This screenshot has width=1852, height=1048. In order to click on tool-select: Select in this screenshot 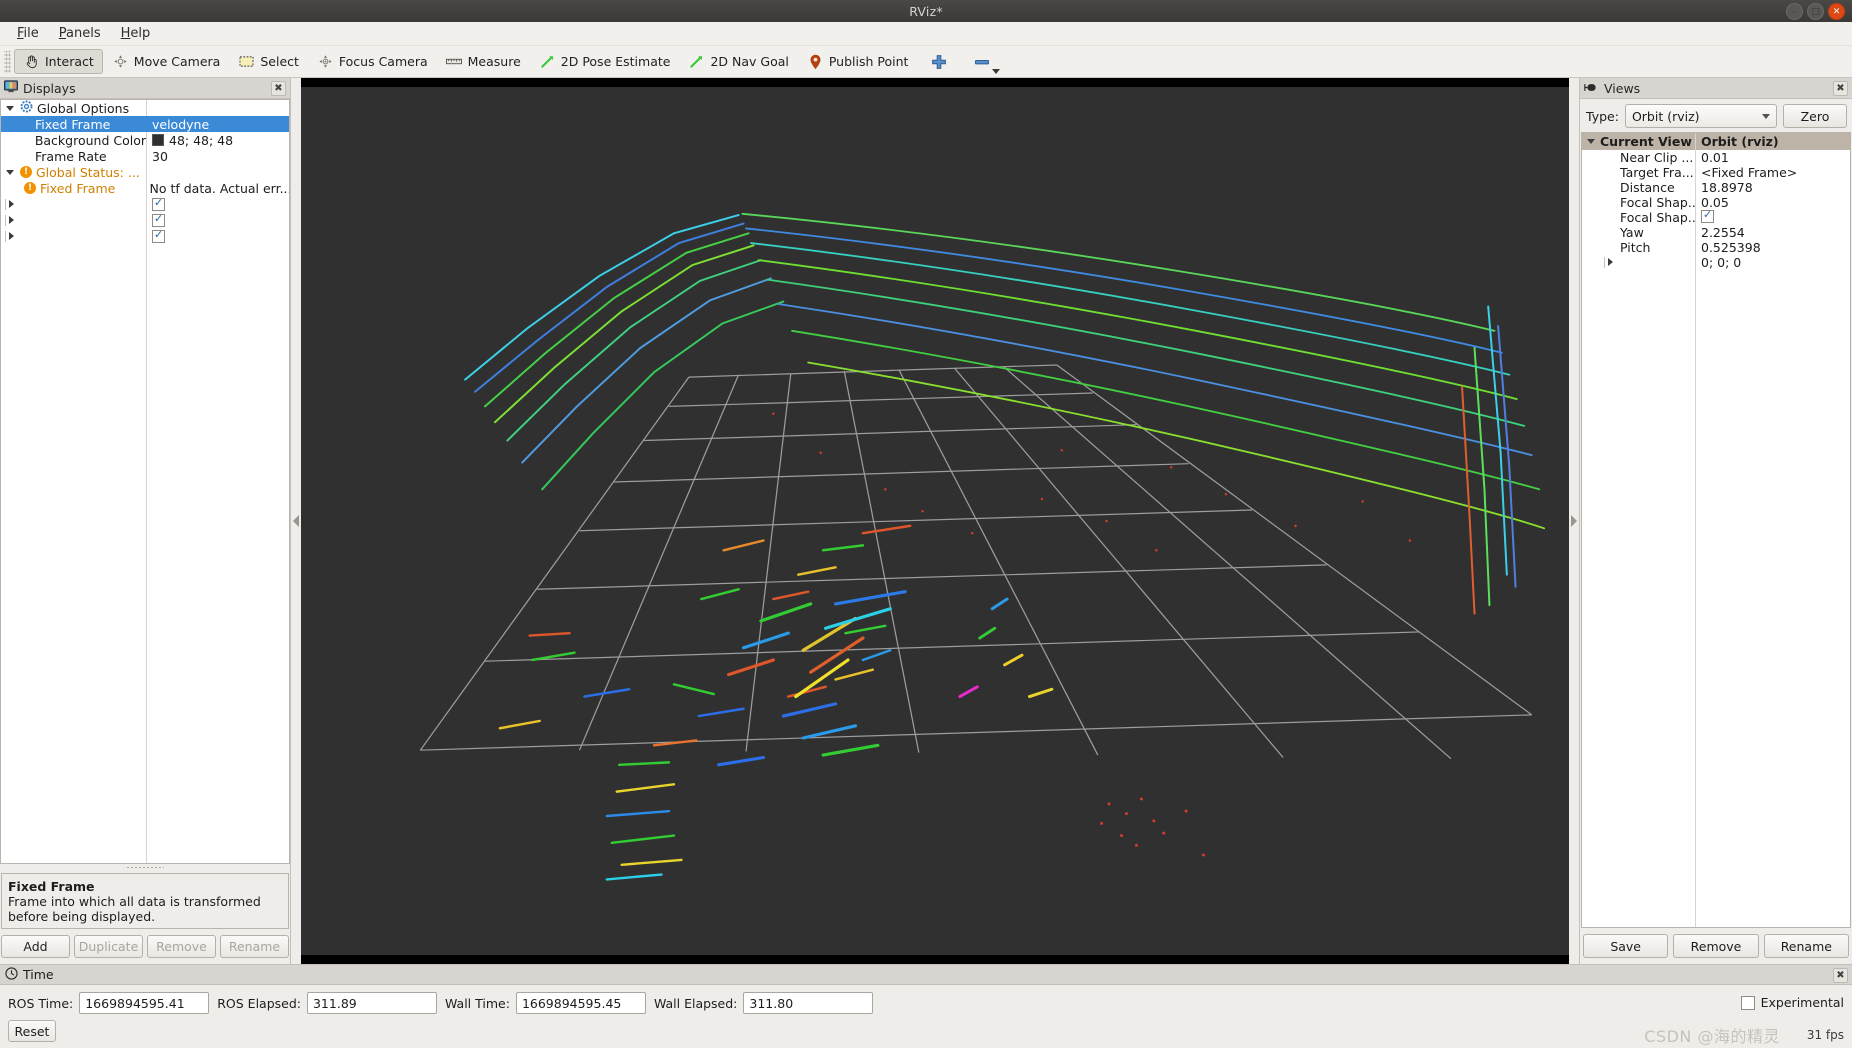, I will do `click(268, 61)`.